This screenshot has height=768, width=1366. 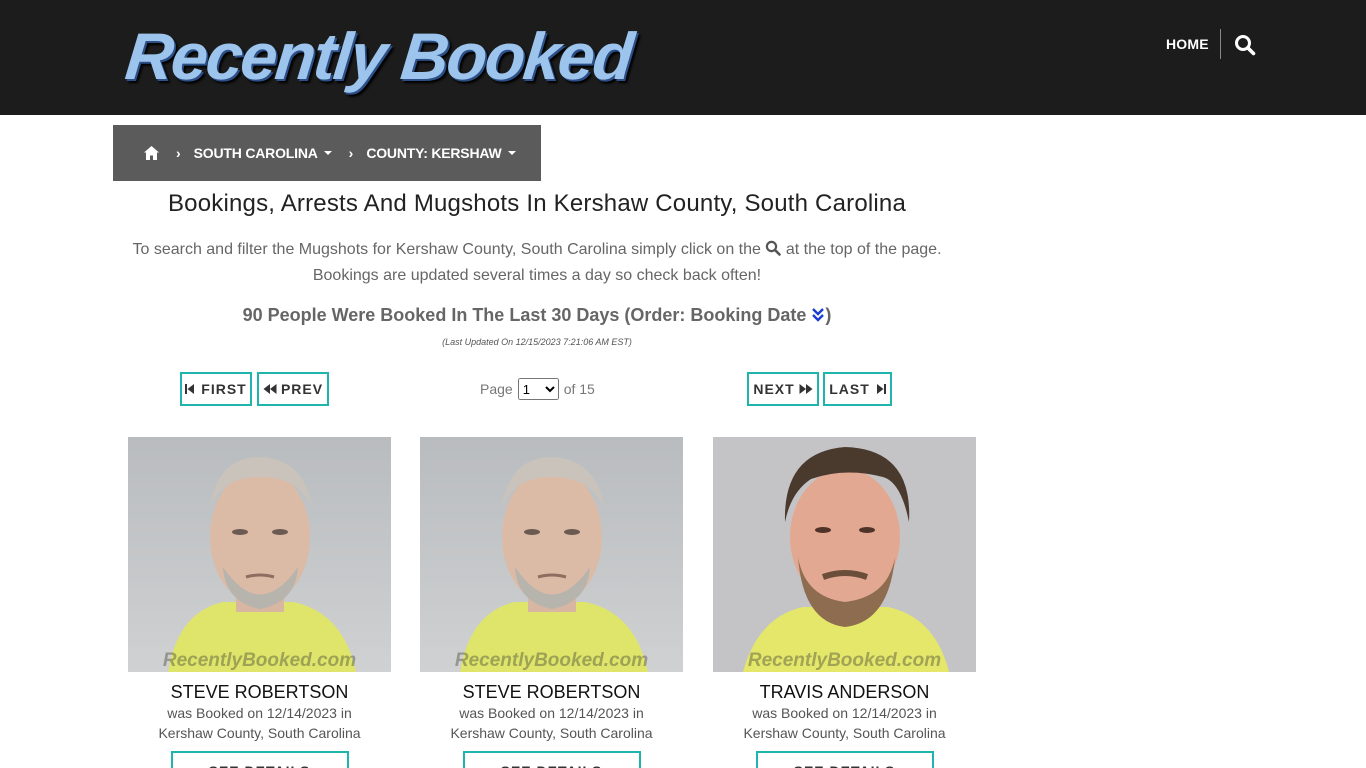 What do you see at coordinates (881, 389) in the screenshot?
I see `last-page-icon` at bounding box center [881, 389].